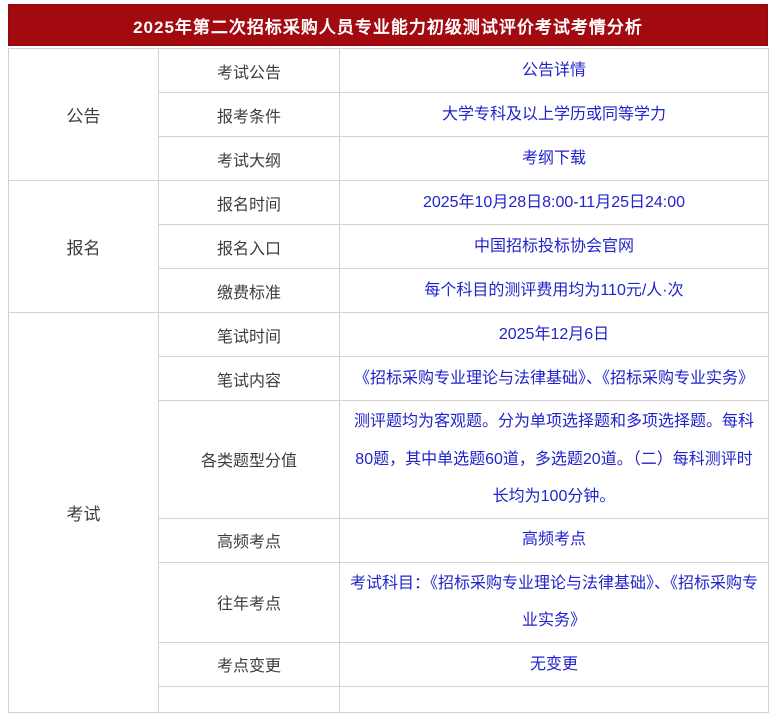 Image resolution: width=774 pixels, height=713 pixels. What do you see at coordinates (554, 334) in the screenshot?
I see `written-exam-date-value: 2025年12月6日` at bounding box center [554, 334].